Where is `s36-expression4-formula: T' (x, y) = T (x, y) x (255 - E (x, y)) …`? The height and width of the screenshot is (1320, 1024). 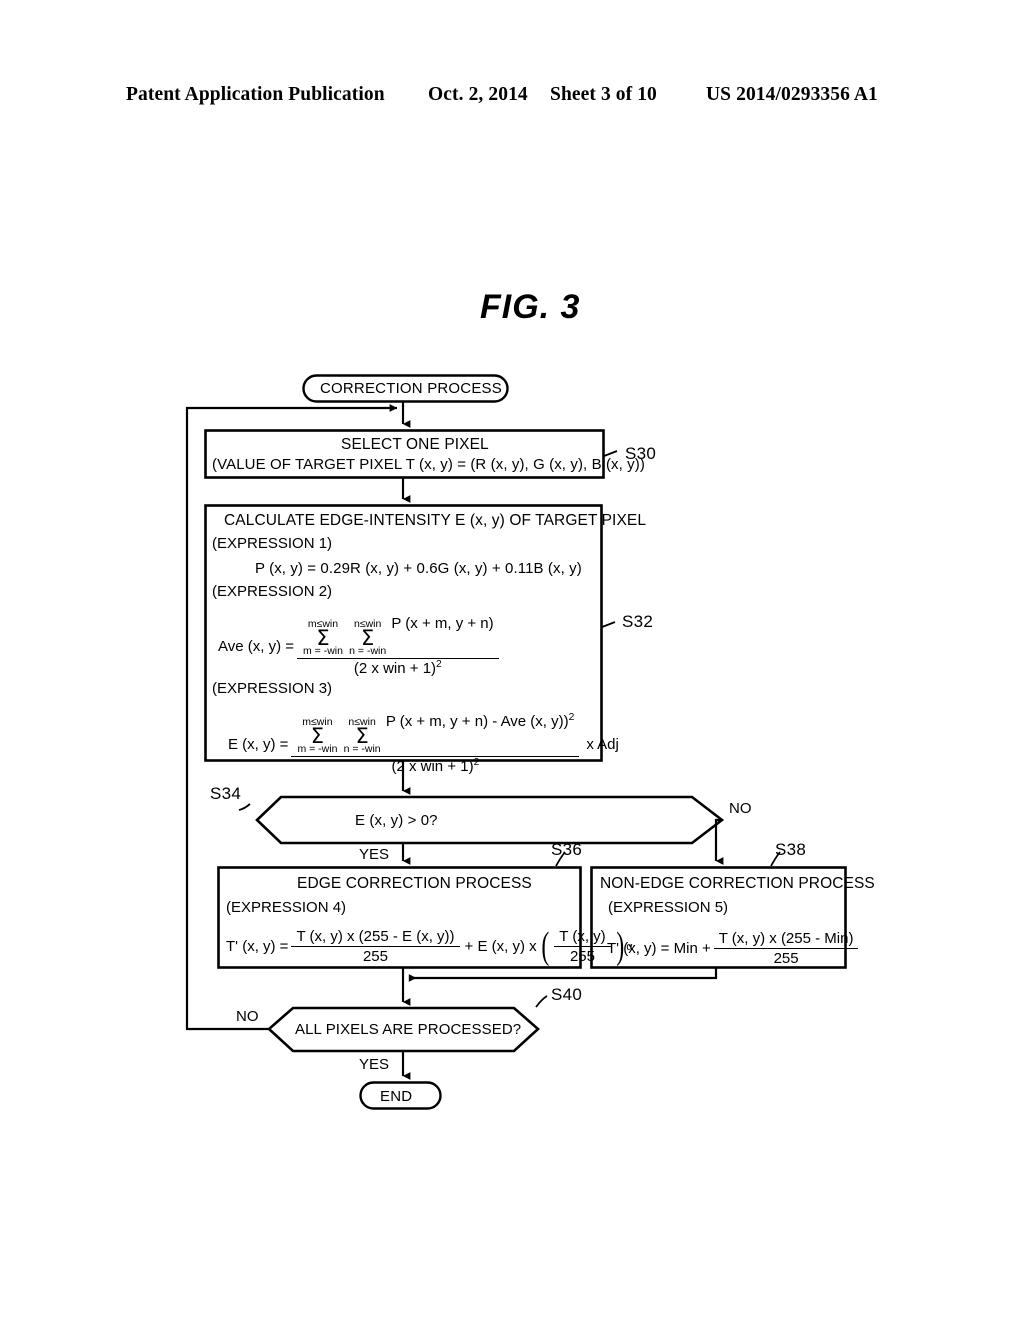
s36-expression4-formula: T' (x, y) = T (x, y) x (255 - E (x, y)) … is located at coordinates (429, 945).